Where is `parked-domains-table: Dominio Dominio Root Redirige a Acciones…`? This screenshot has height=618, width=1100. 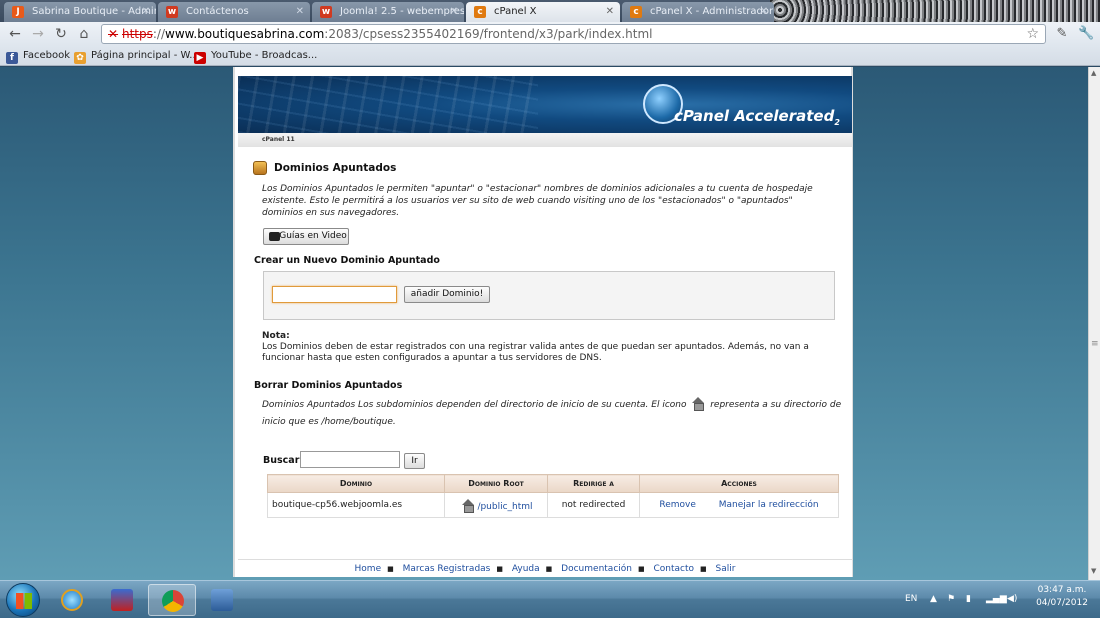 parked-domains-table: Dominio Dominio Root Redirige a Acciones… is located at coordinates (553, 496).